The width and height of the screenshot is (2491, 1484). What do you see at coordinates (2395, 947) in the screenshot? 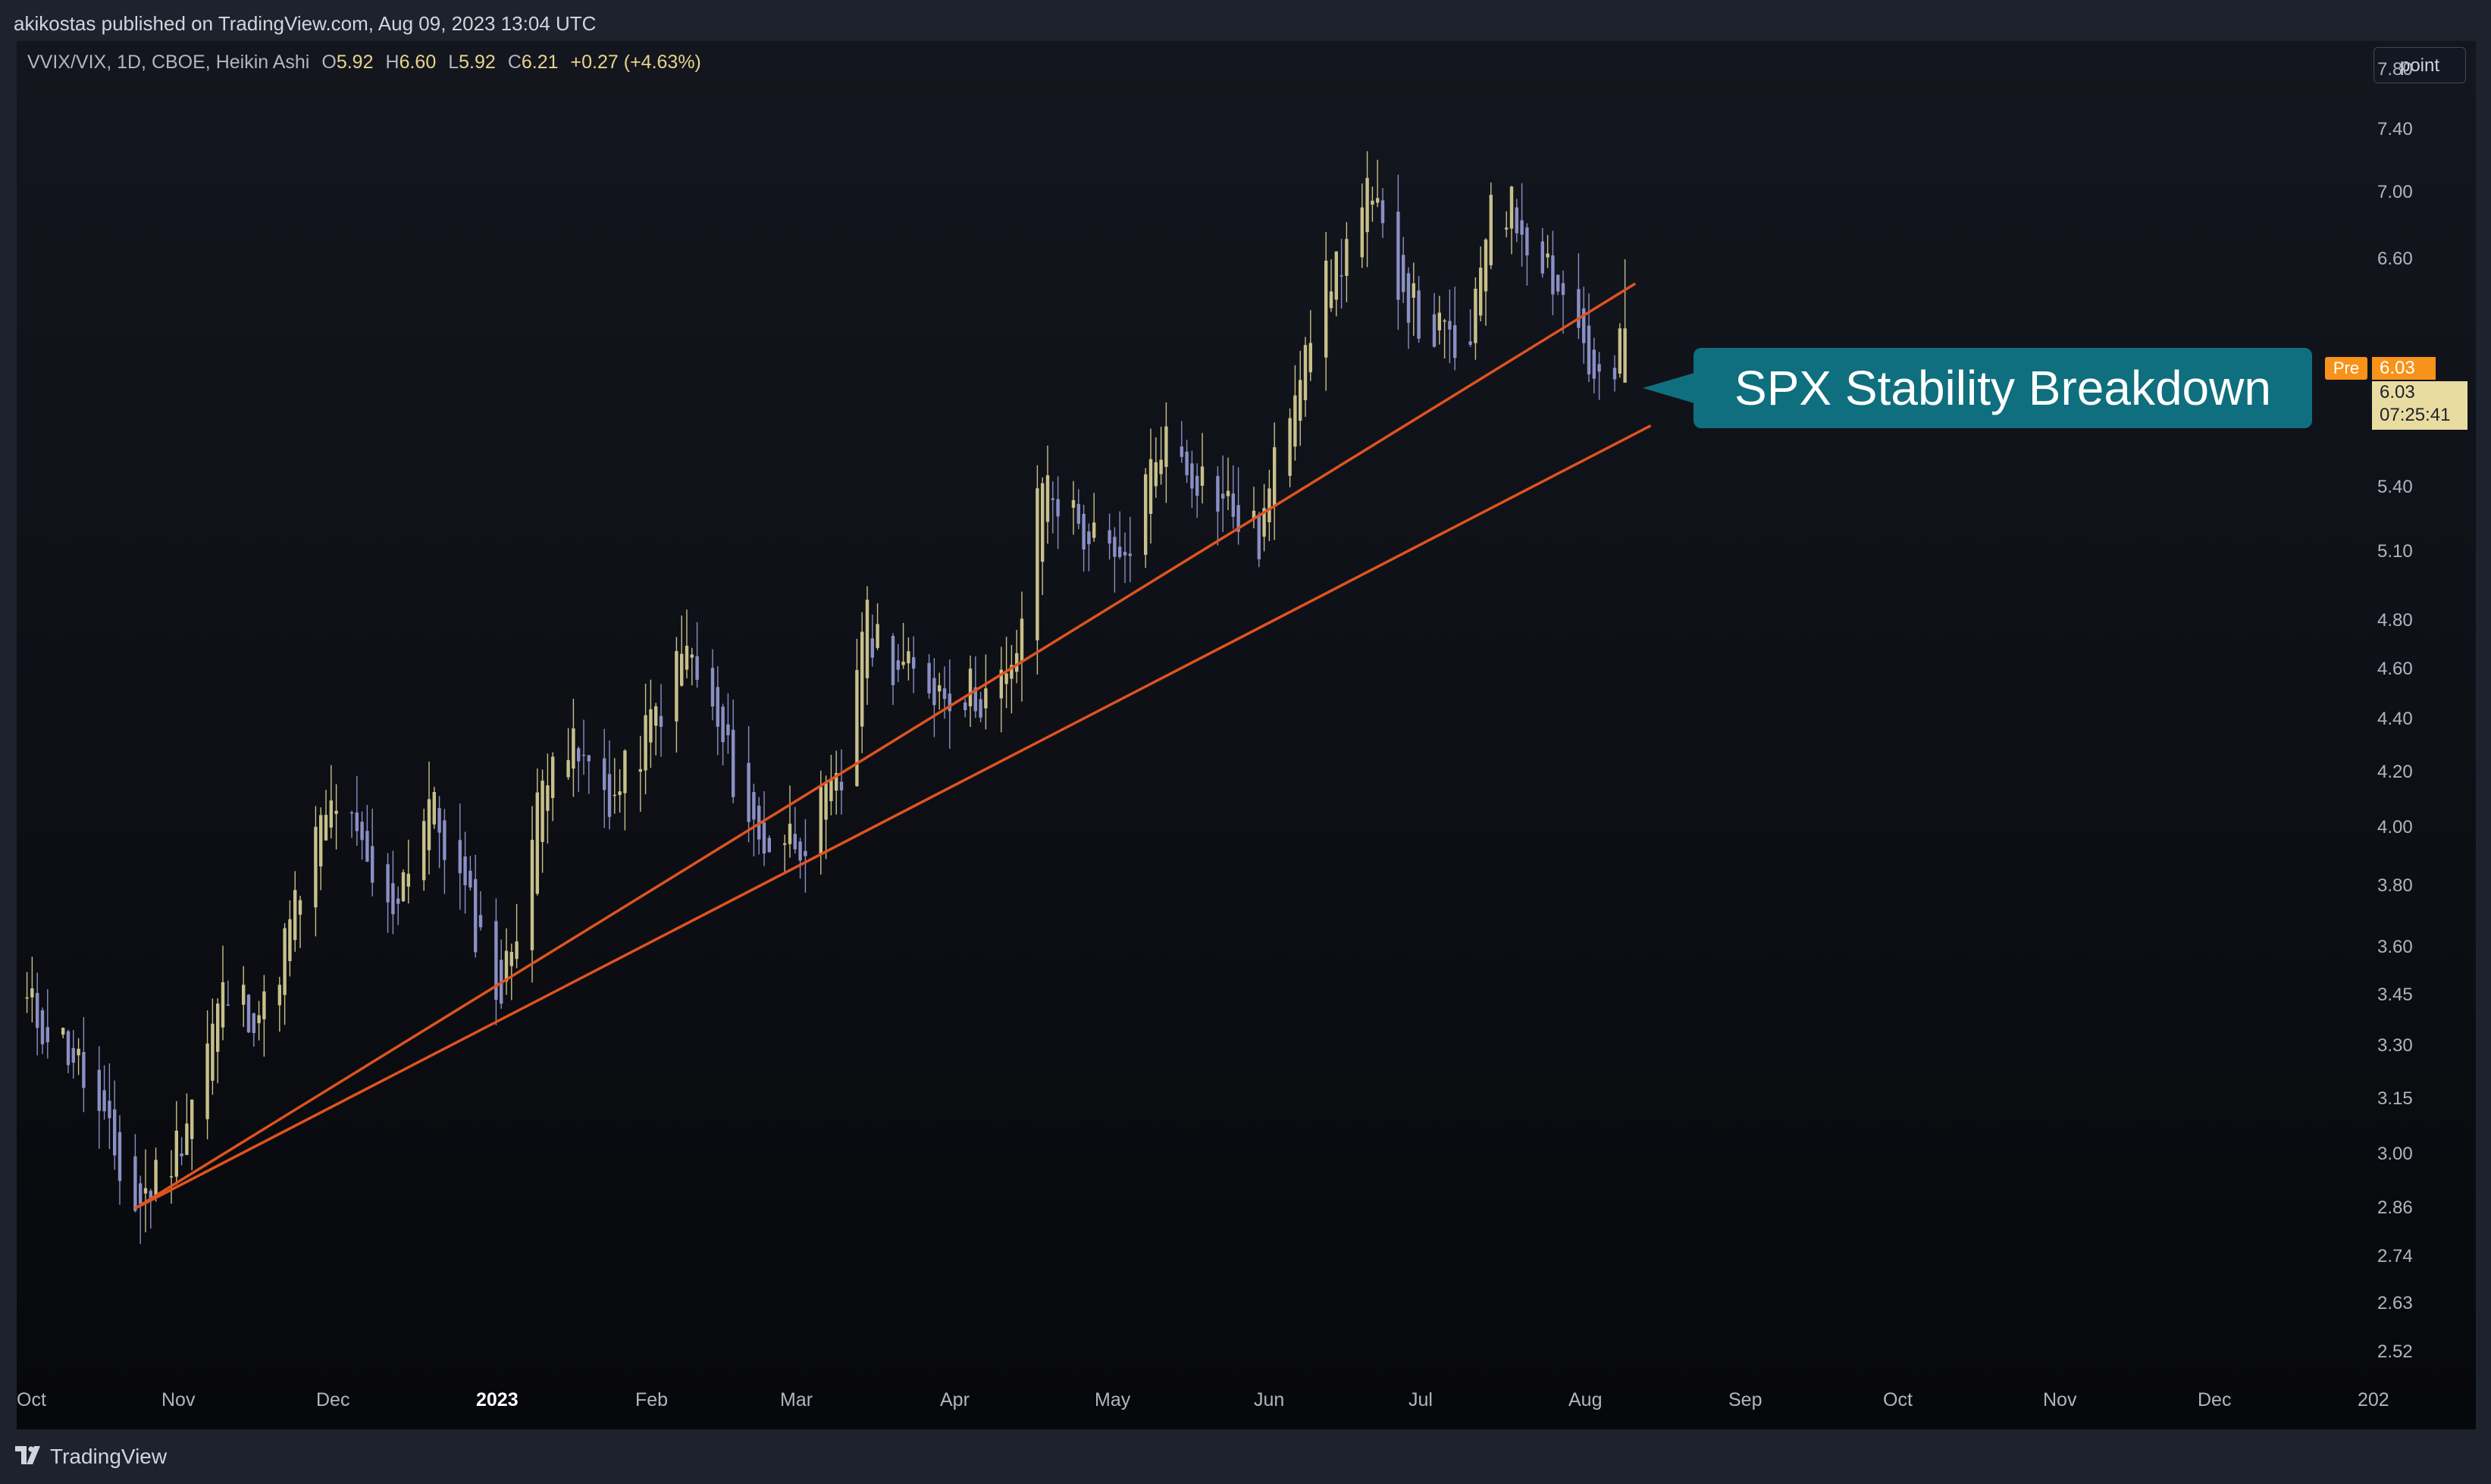
I see `price-tick: 3.60` at bounding box center [2395, 947].